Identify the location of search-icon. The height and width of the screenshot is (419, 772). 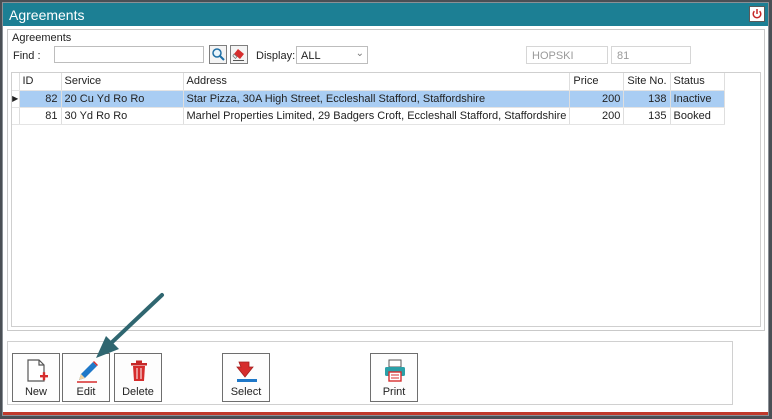
(218, 54).